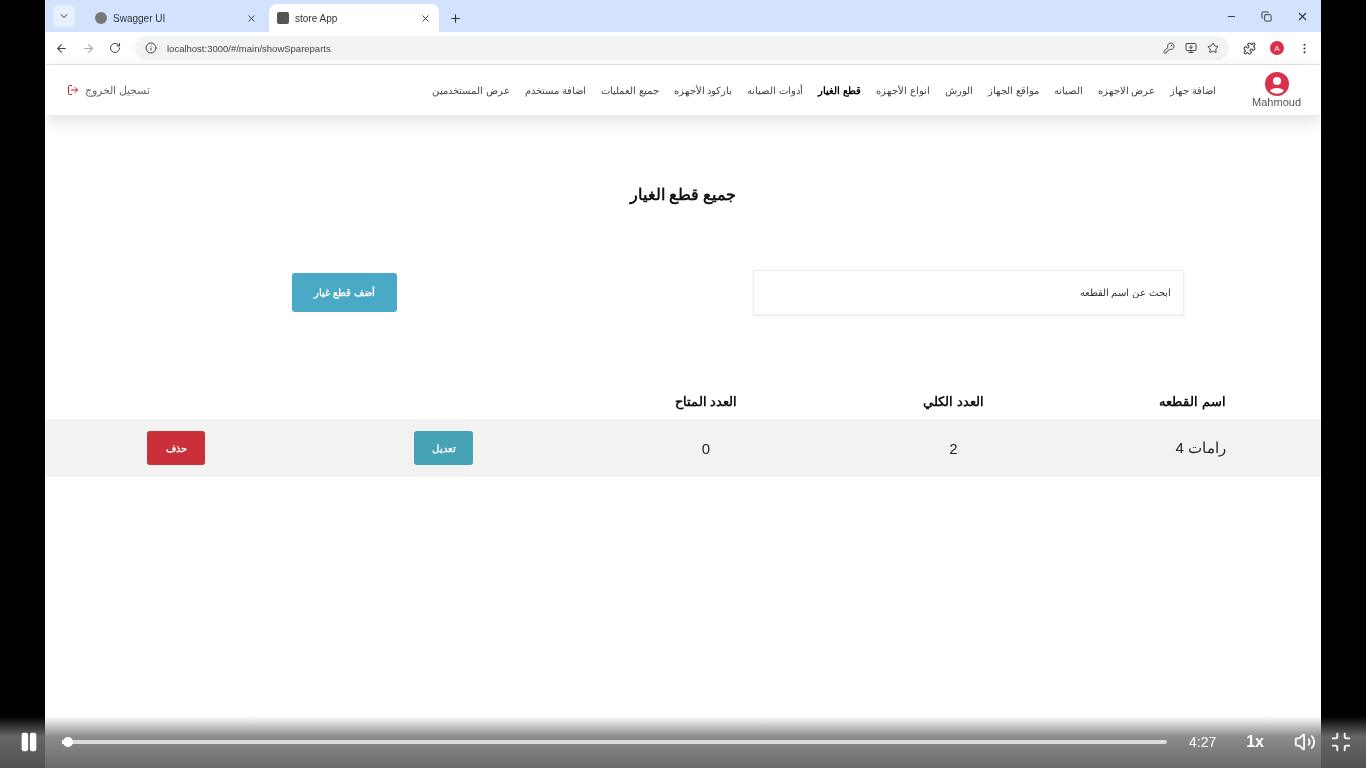 This screenshot has height=768, width=1366. What do you see at coordinates (1200, 448) in the screenshot?
I see `table-cell: رامات 4` at bounding box center [1200, 448].